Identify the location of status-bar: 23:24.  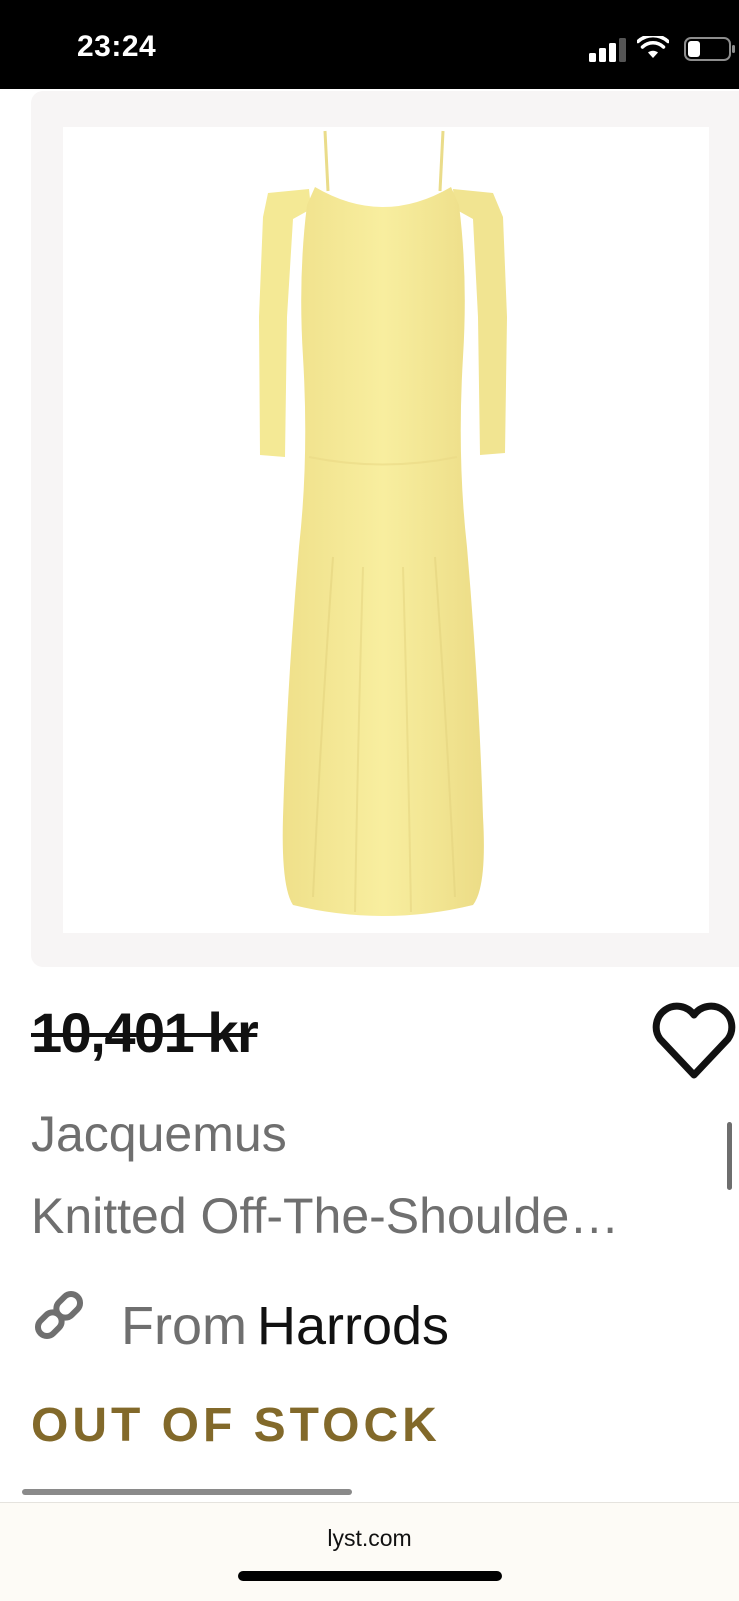
(369, 44).